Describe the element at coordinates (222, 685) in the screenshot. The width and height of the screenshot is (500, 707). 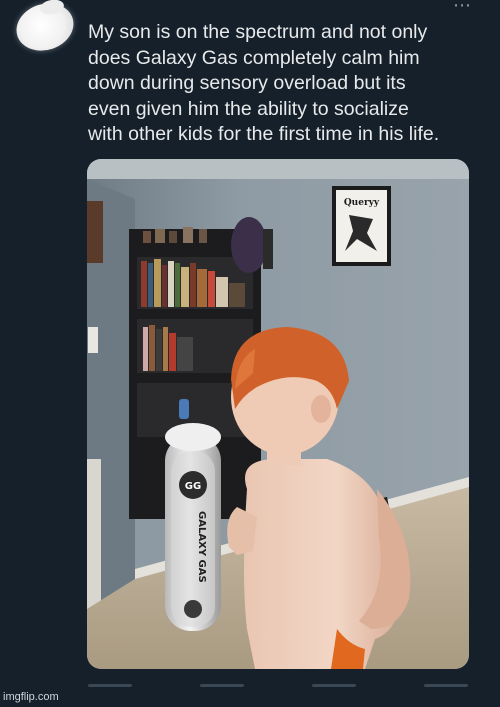
I see `repost-icon` at that location.